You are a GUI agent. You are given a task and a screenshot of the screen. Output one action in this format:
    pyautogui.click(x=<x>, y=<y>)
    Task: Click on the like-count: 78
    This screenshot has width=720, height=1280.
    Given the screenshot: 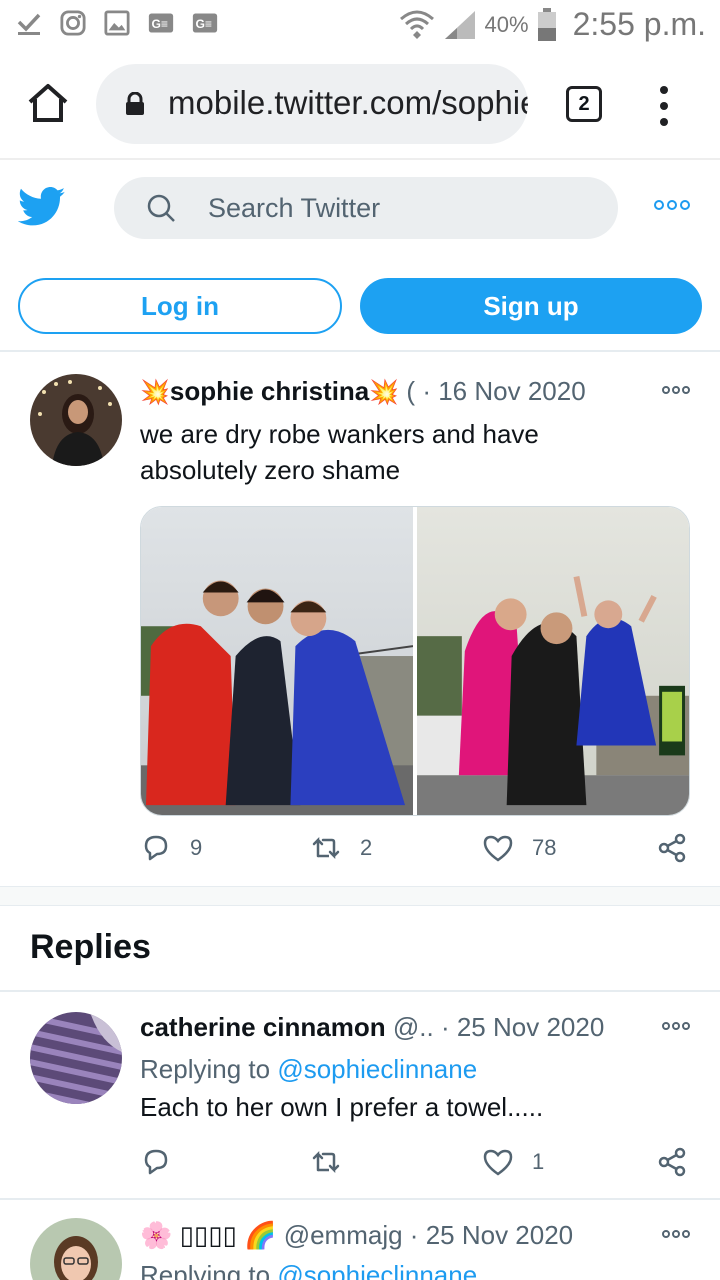 What is the action you would take?
    pyautogui.click(x=544, y=847)
    